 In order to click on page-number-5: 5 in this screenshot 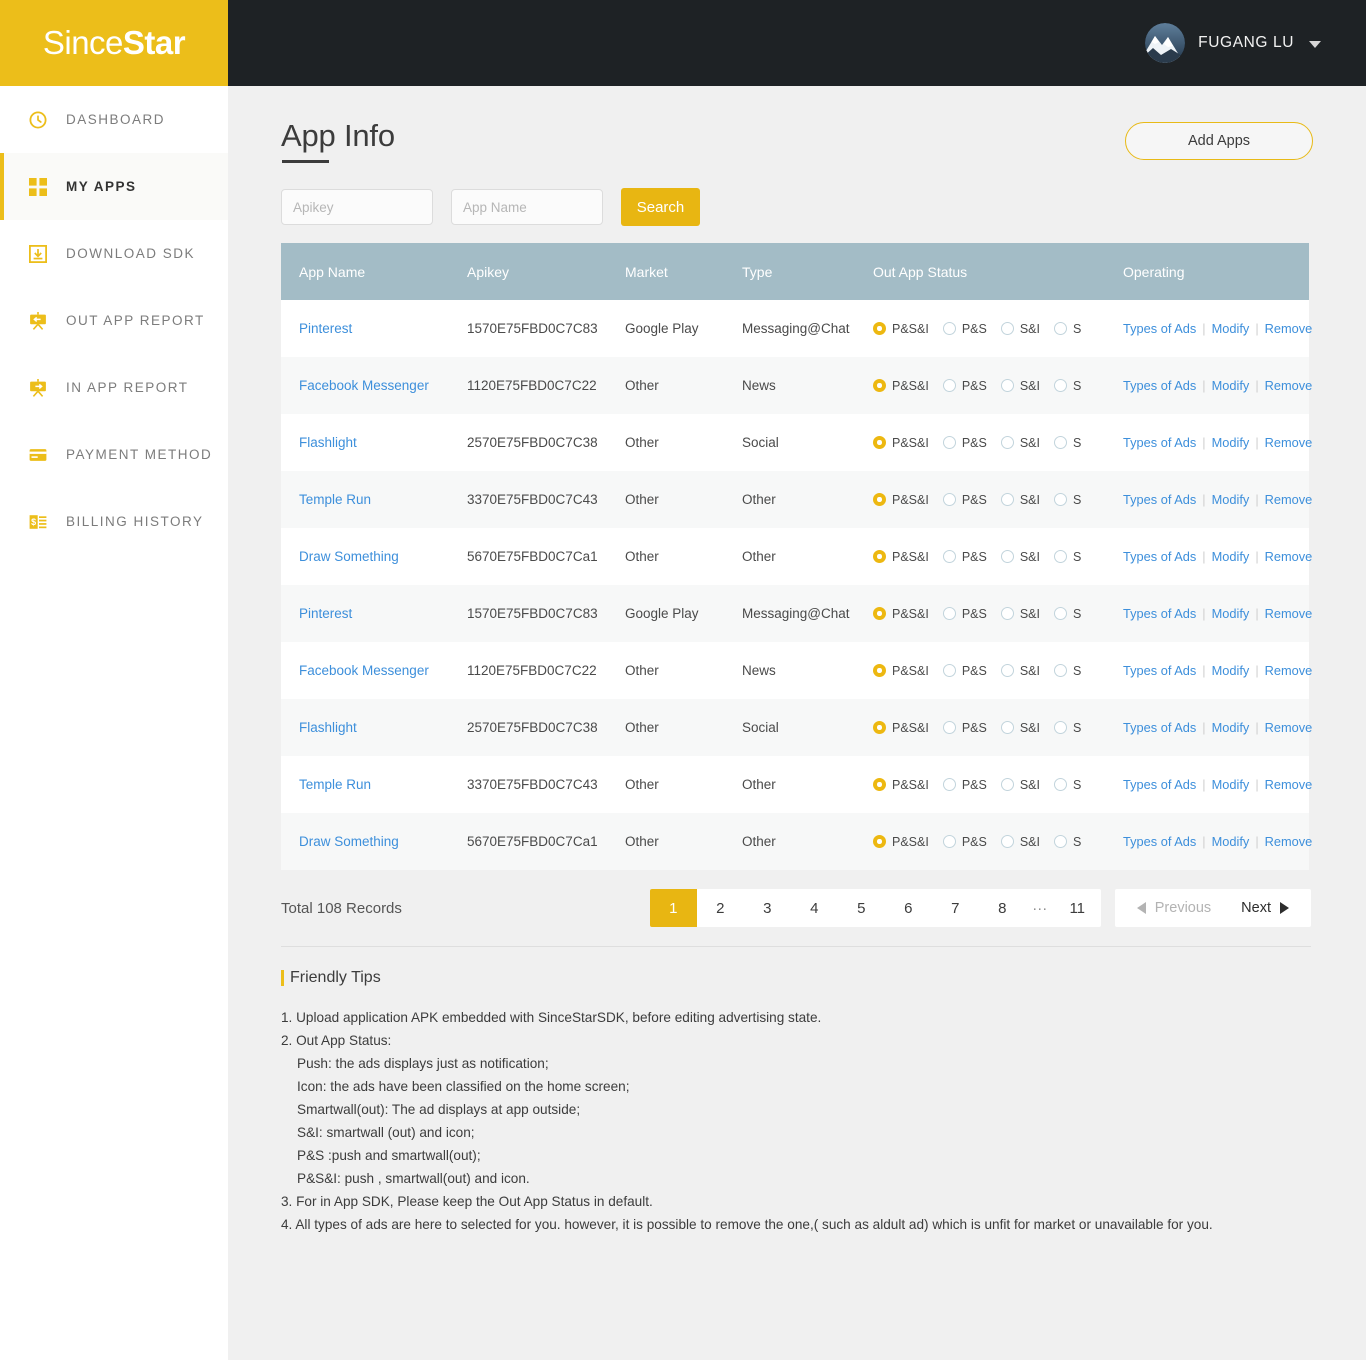, I will do `click(861, 908)`.